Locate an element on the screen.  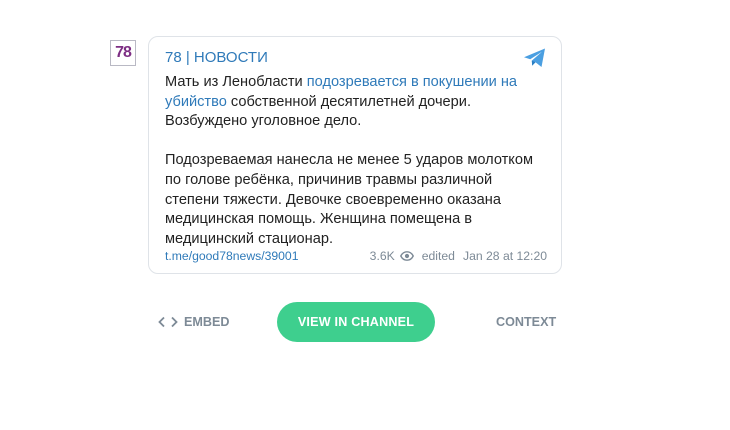
edited-label: edited is located at coordinates (438, 256).